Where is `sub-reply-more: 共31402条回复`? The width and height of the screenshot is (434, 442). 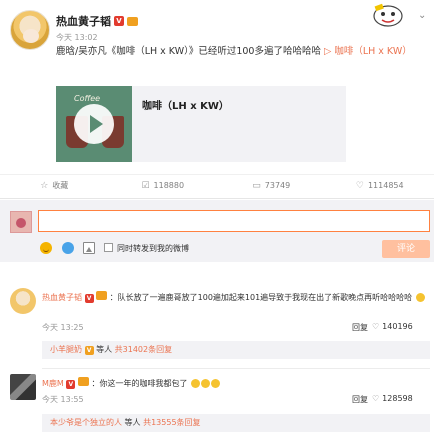 sub-reply-more: 共31402条回复 is located at coordinates (143, 349).